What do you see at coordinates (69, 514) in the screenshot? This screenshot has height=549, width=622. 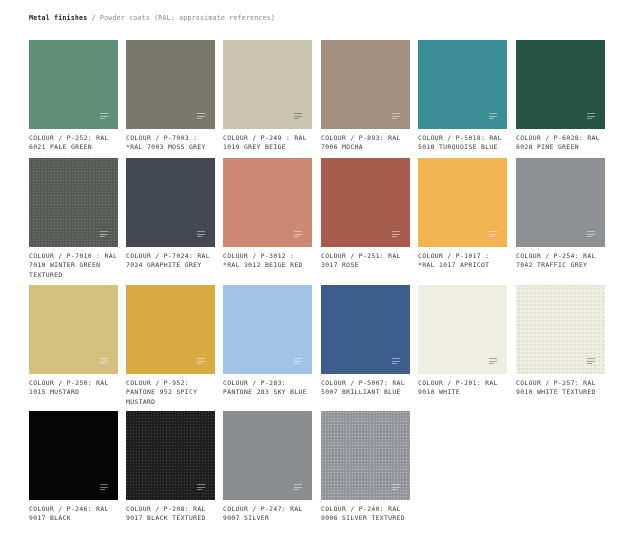 I see `swatch-label: COLOUR / P-246: RAL 9017 BLACK` at bounding box center [69, 514].